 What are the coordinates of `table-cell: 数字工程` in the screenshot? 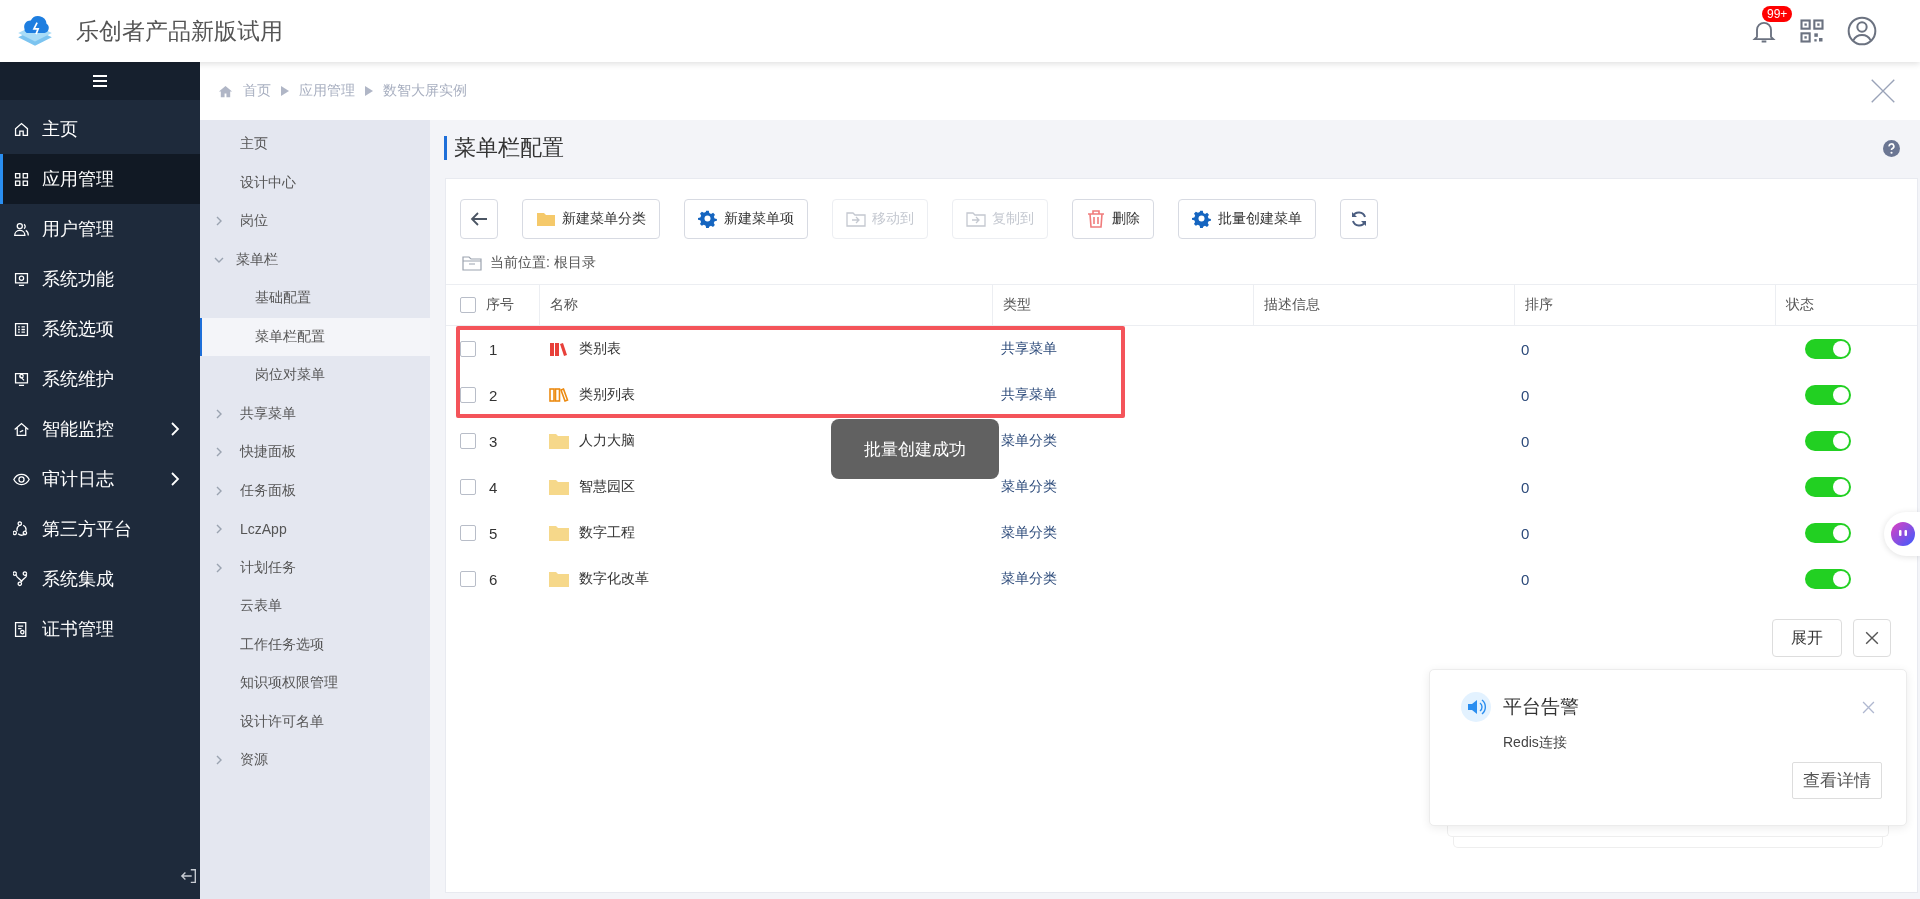 It's located at (607, 533).